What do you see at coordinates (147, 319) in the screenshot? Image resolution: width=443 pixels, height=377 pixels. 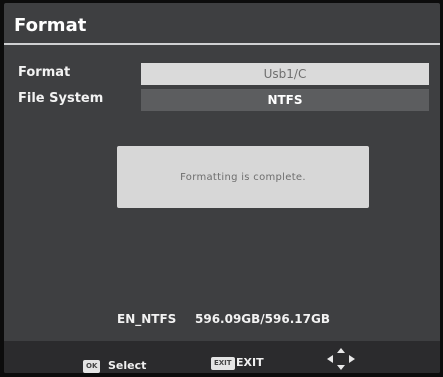 I see `volume-name: EN_NTFS` at bounding box center [147, 319].